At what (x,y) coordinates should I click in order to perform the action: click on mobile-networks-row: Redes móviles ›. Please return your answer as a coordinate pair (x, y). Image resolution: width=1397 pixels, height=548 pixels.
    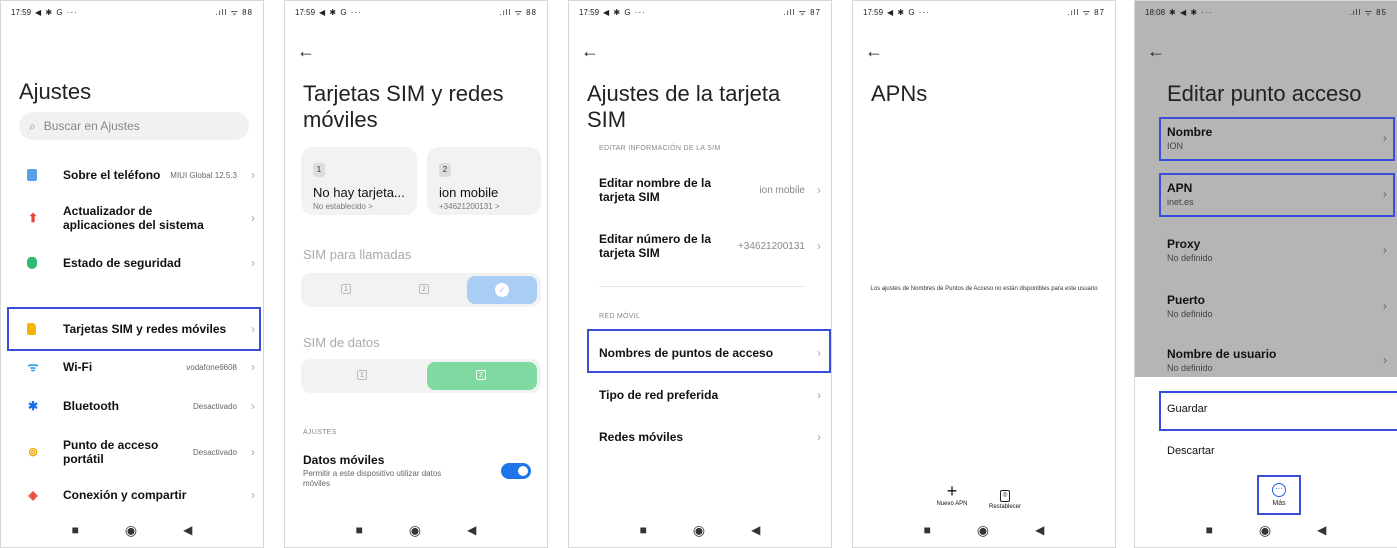
    Looking at the image, I should click on (700, 437).